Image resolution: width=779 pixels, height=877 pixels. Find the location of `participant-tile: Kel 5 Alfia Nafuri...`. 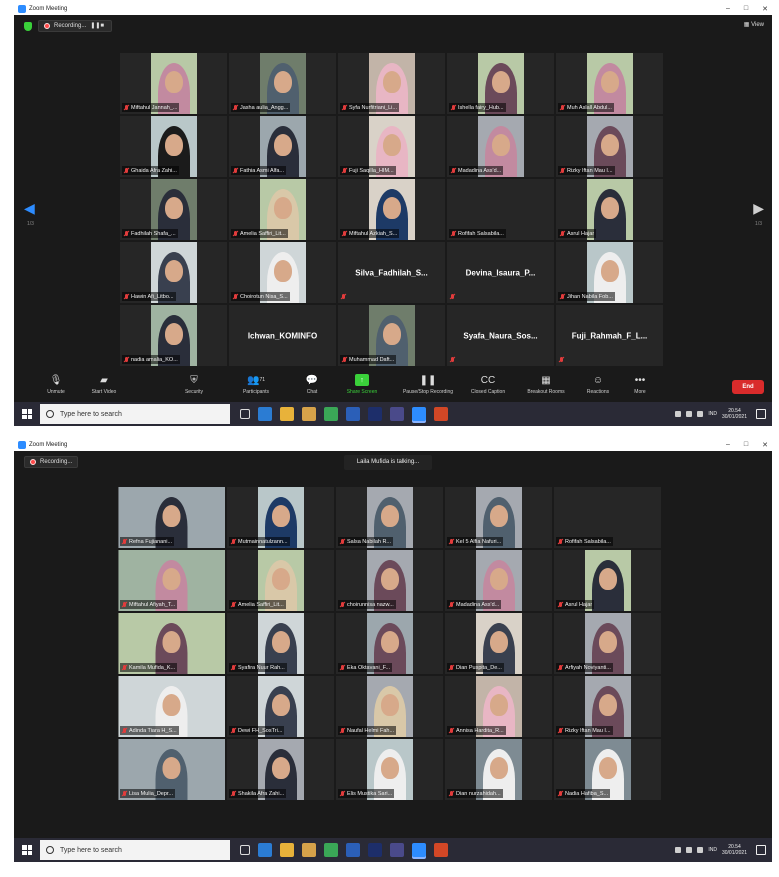

participant-tile: Kel 5 Alfia Nafuri... is located at coordinates (498, 517).